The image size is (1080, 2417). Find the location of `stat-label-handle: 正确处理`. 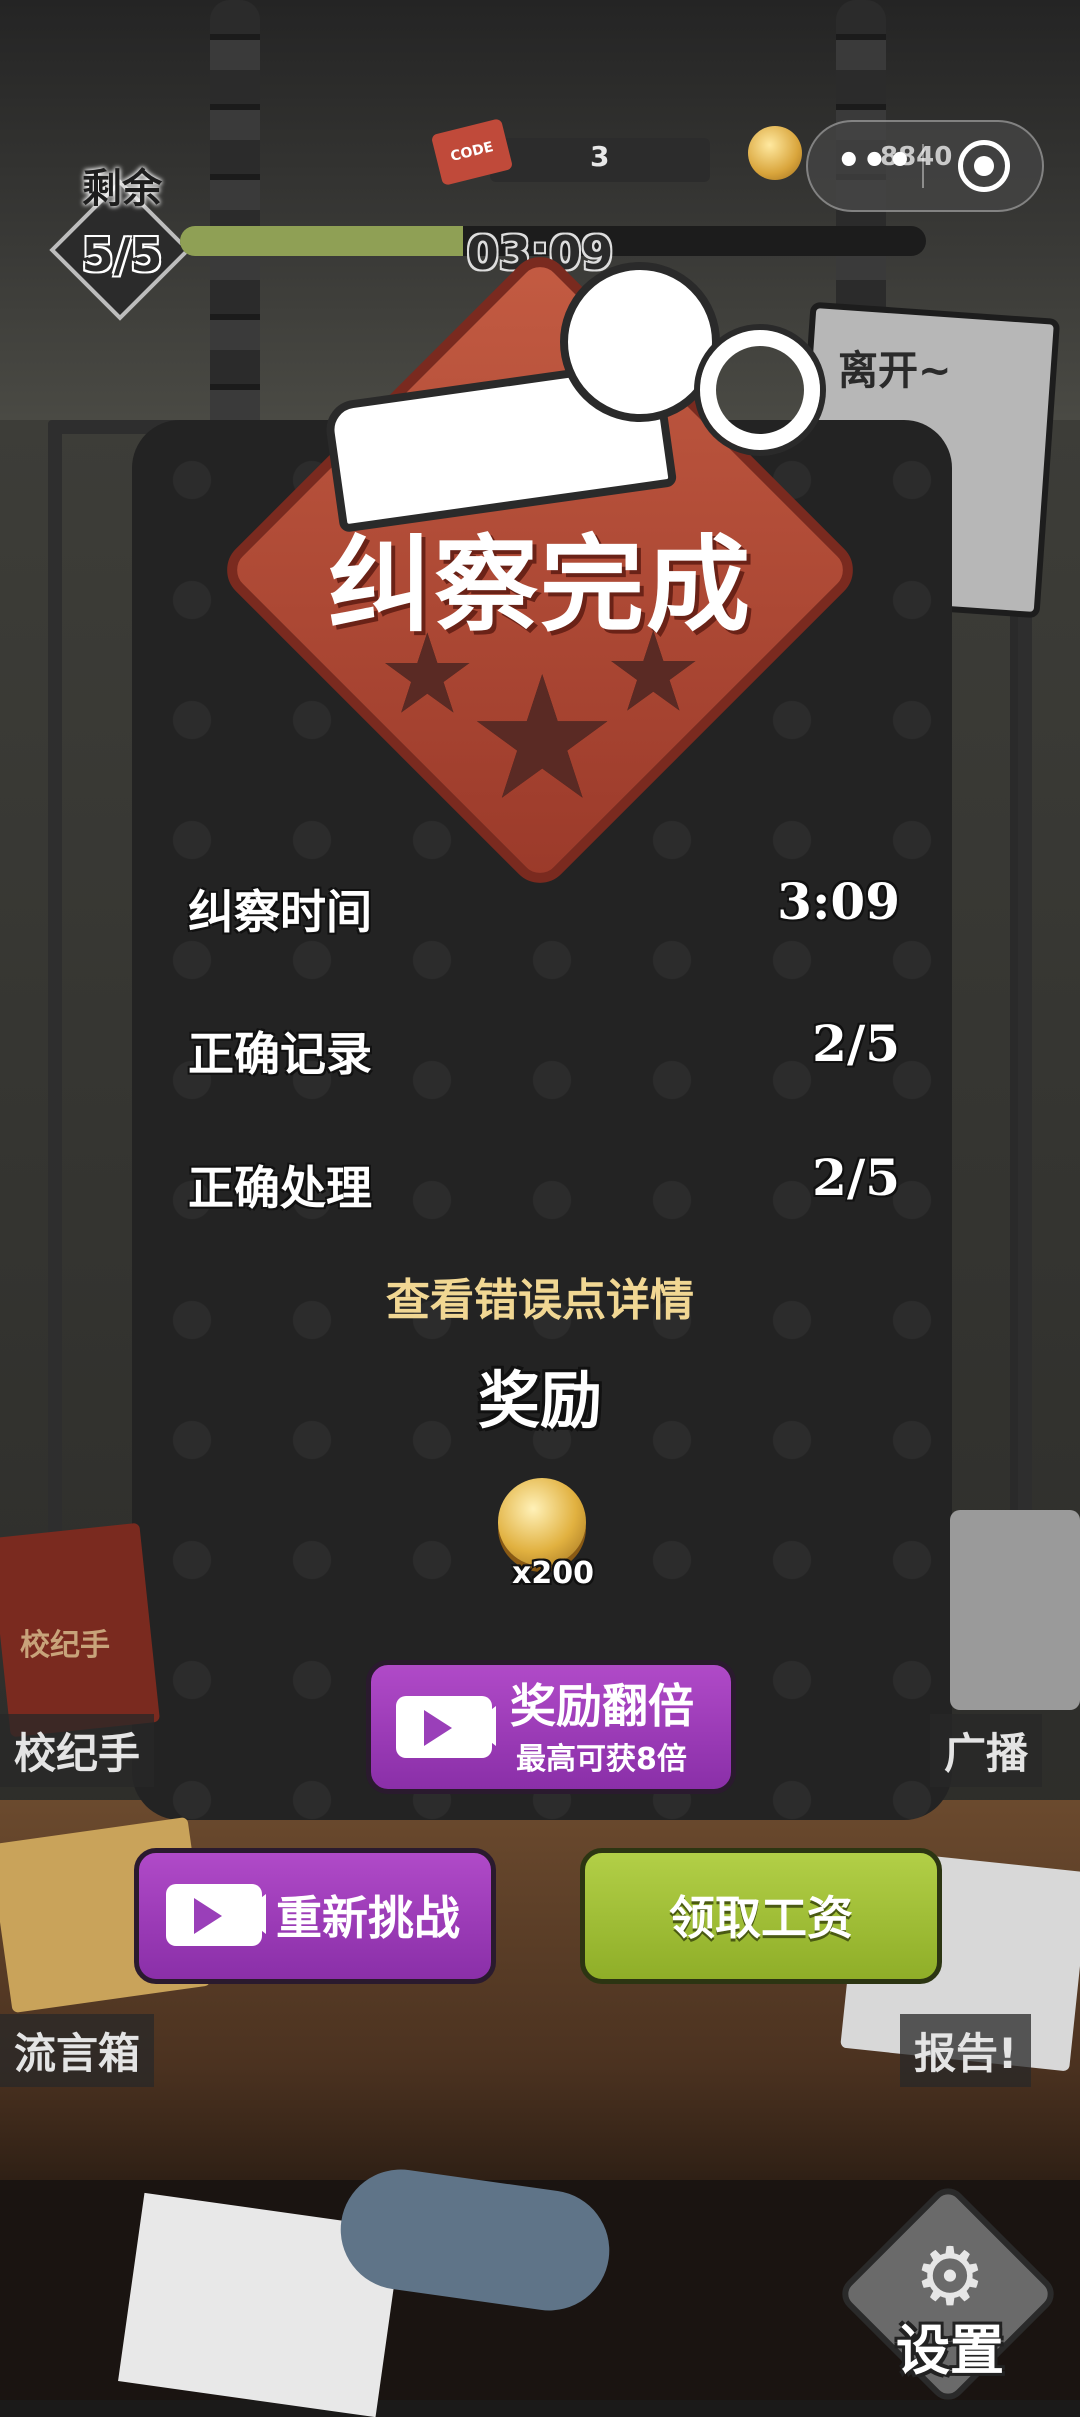

stat-label-handle: 正确处理 is located at coordinates (280, 1188).